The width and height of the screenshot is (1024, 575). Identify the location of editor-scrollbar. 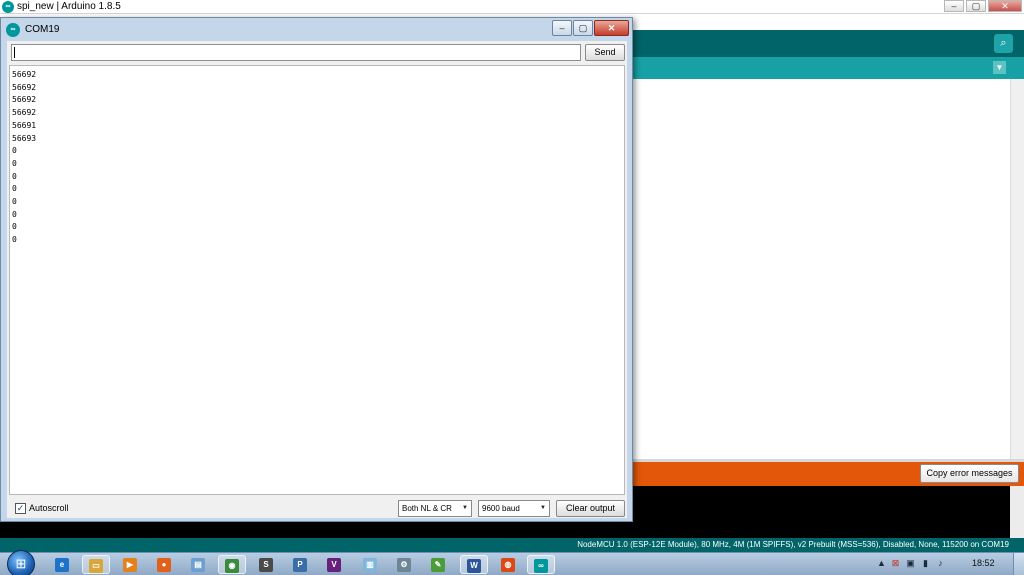
(1017, 269).